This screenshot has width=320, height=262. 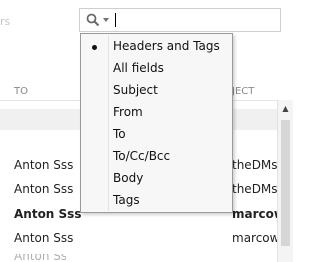 I want to click on menu-item-label: From, so click(x=128, y=112).